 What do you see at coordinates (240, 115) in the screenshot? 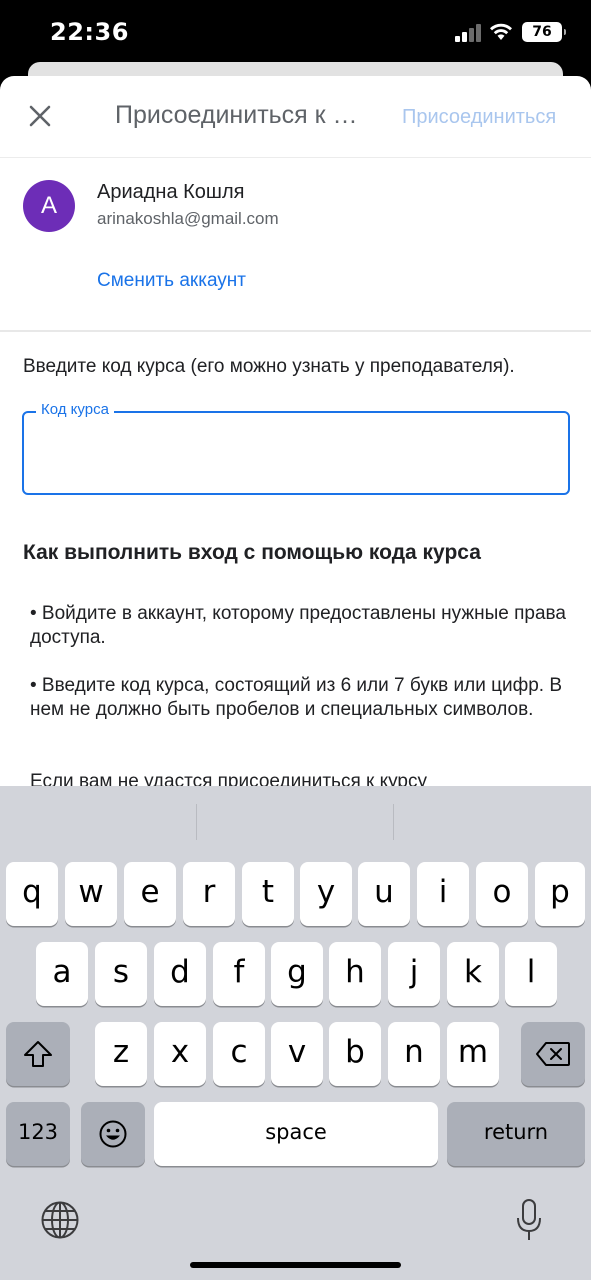
I see `sheet-title: Присоединиться к курсу` at bounding box center [240, 115].